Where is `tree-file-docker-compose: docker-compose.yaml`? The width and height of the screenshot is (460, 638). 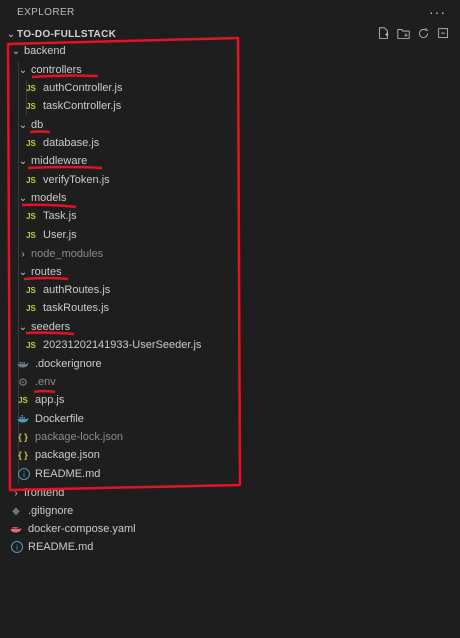
tree-file-docker-compose: docker-compose.yaml is located at coordinates (234, 529).